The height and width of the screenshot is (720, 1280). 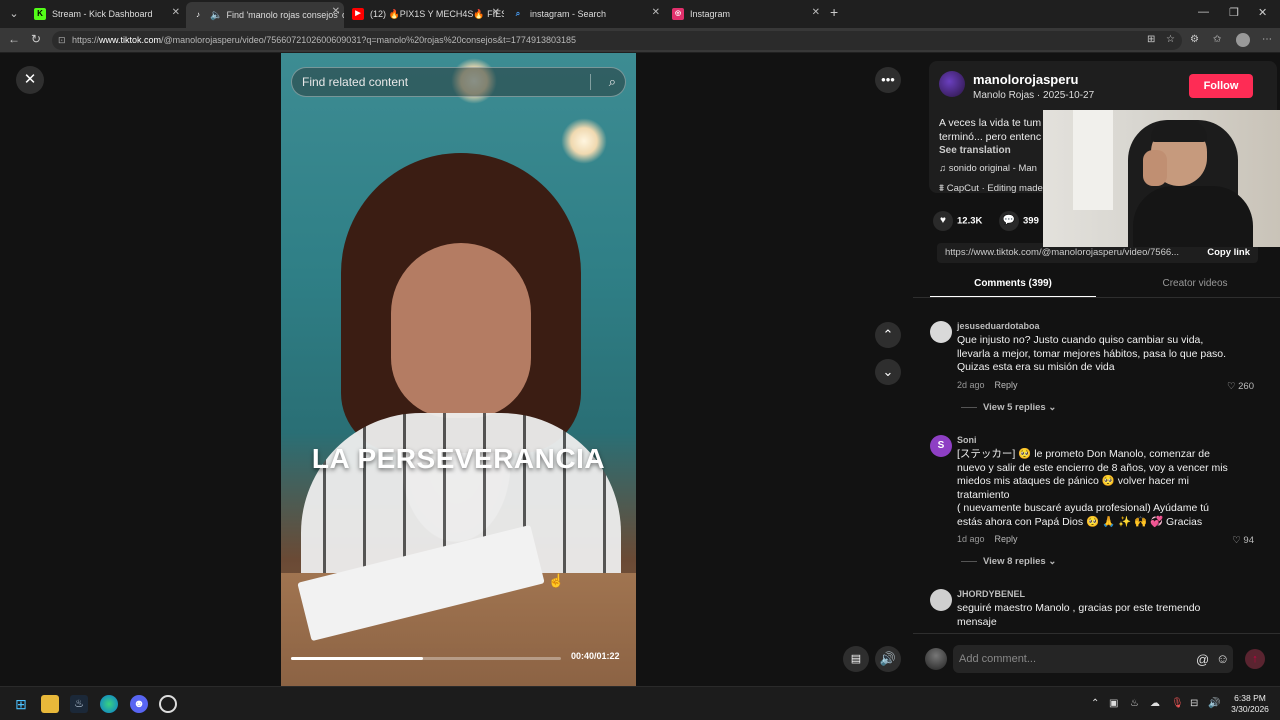 What do you see at coordinates (426, 658) in the screenshot?
I see `video-progress-bar` at bounding box center [426, 658].